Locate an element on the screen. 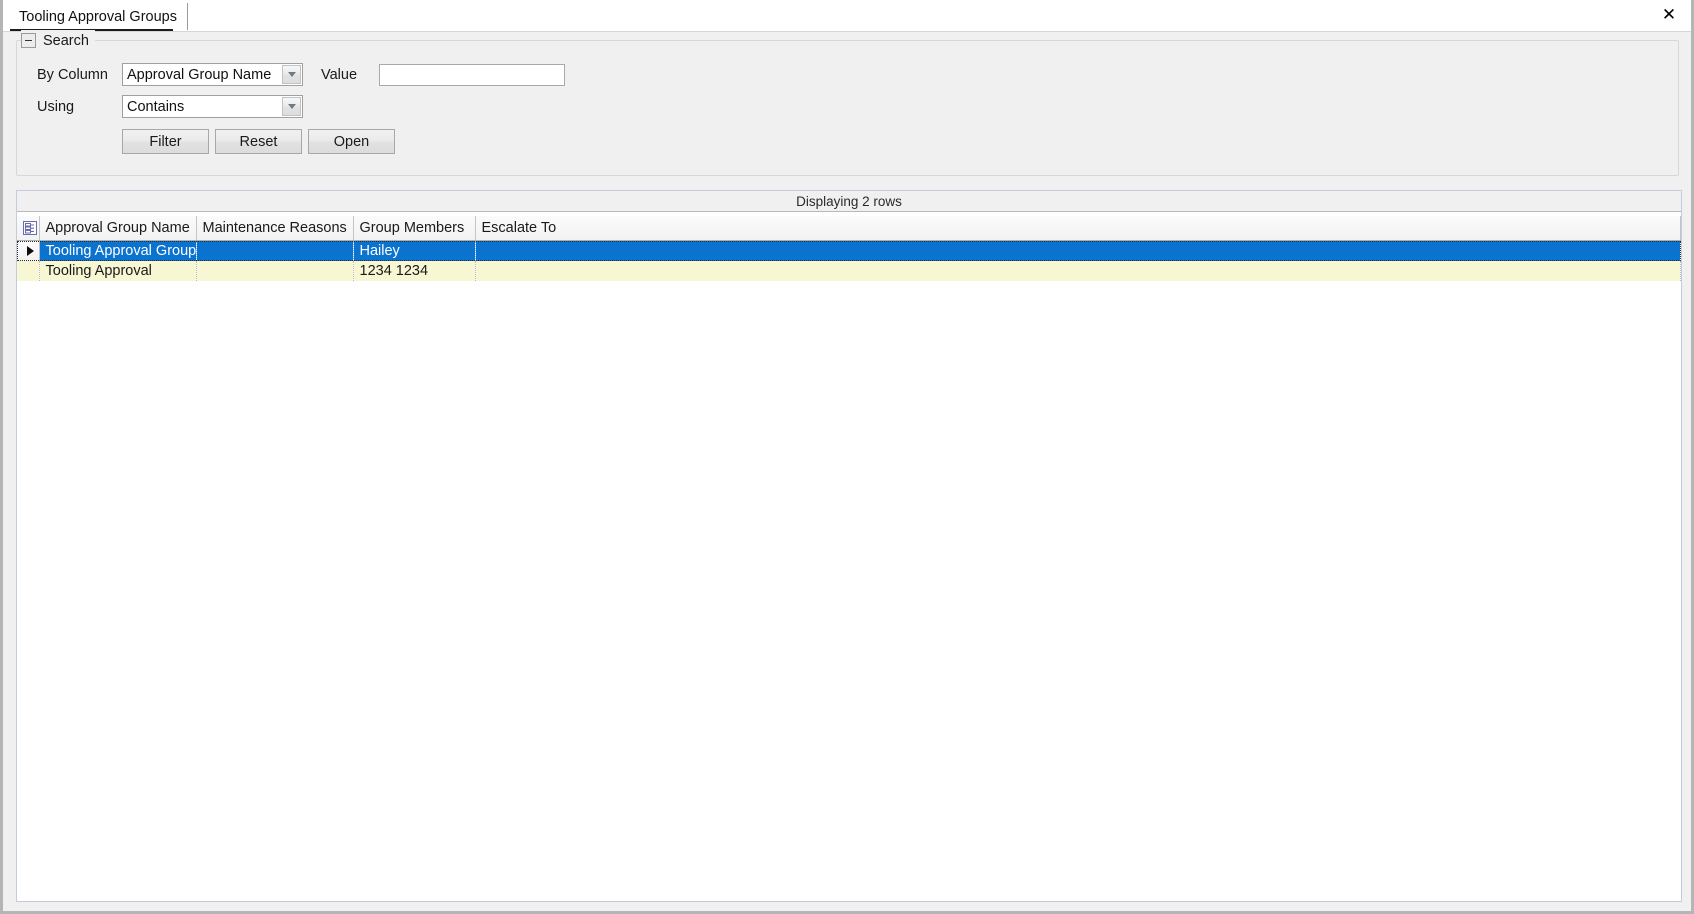 This screenshot has width=1694, height=914. using-select: Contains is located at coordinates (212, 106).